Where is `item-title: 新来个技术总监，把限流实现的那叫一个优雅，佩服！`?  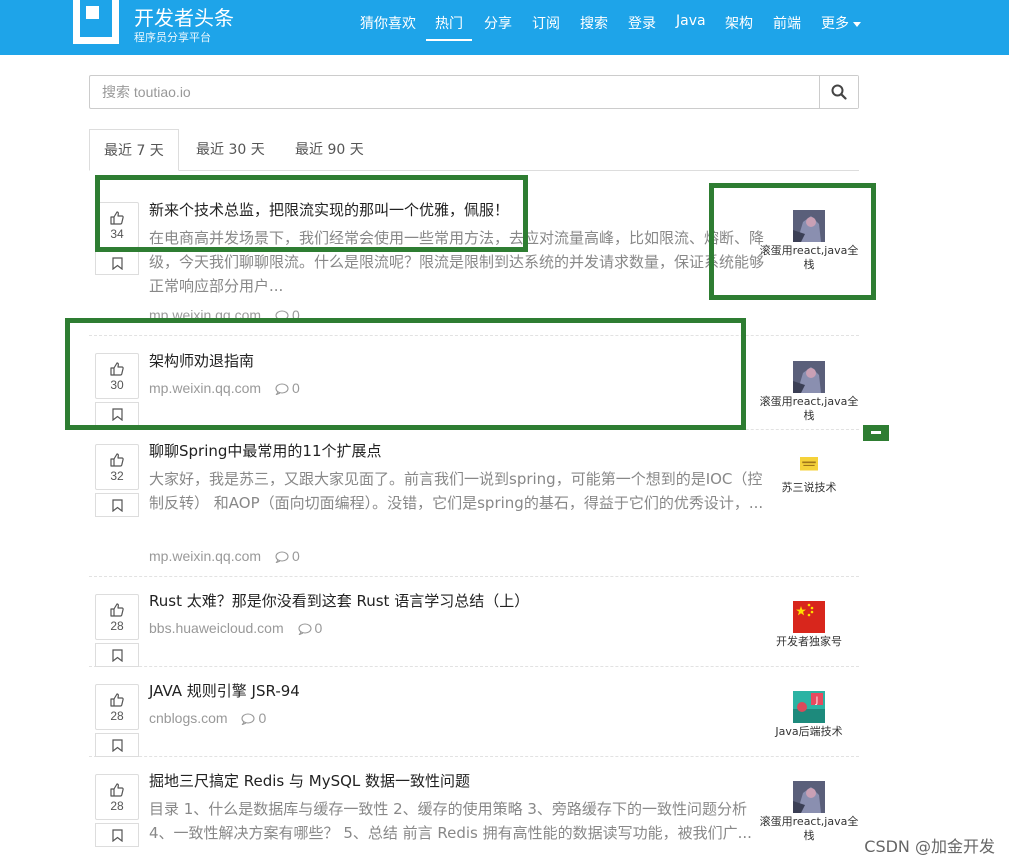 item-title: 新来个技术总监，把限流实现的那叫一个优雅，佩服！ is located at coordinates (329, 209).